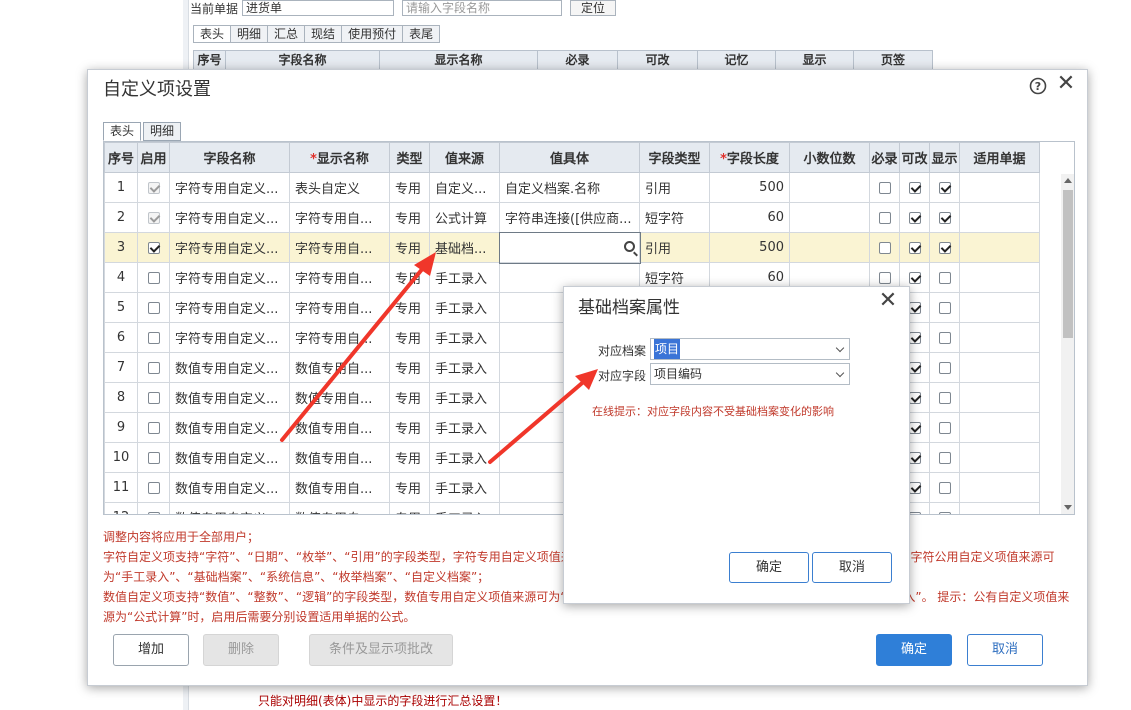  I want to click on bg-tab-footer: 表尾, so click(422, 34).